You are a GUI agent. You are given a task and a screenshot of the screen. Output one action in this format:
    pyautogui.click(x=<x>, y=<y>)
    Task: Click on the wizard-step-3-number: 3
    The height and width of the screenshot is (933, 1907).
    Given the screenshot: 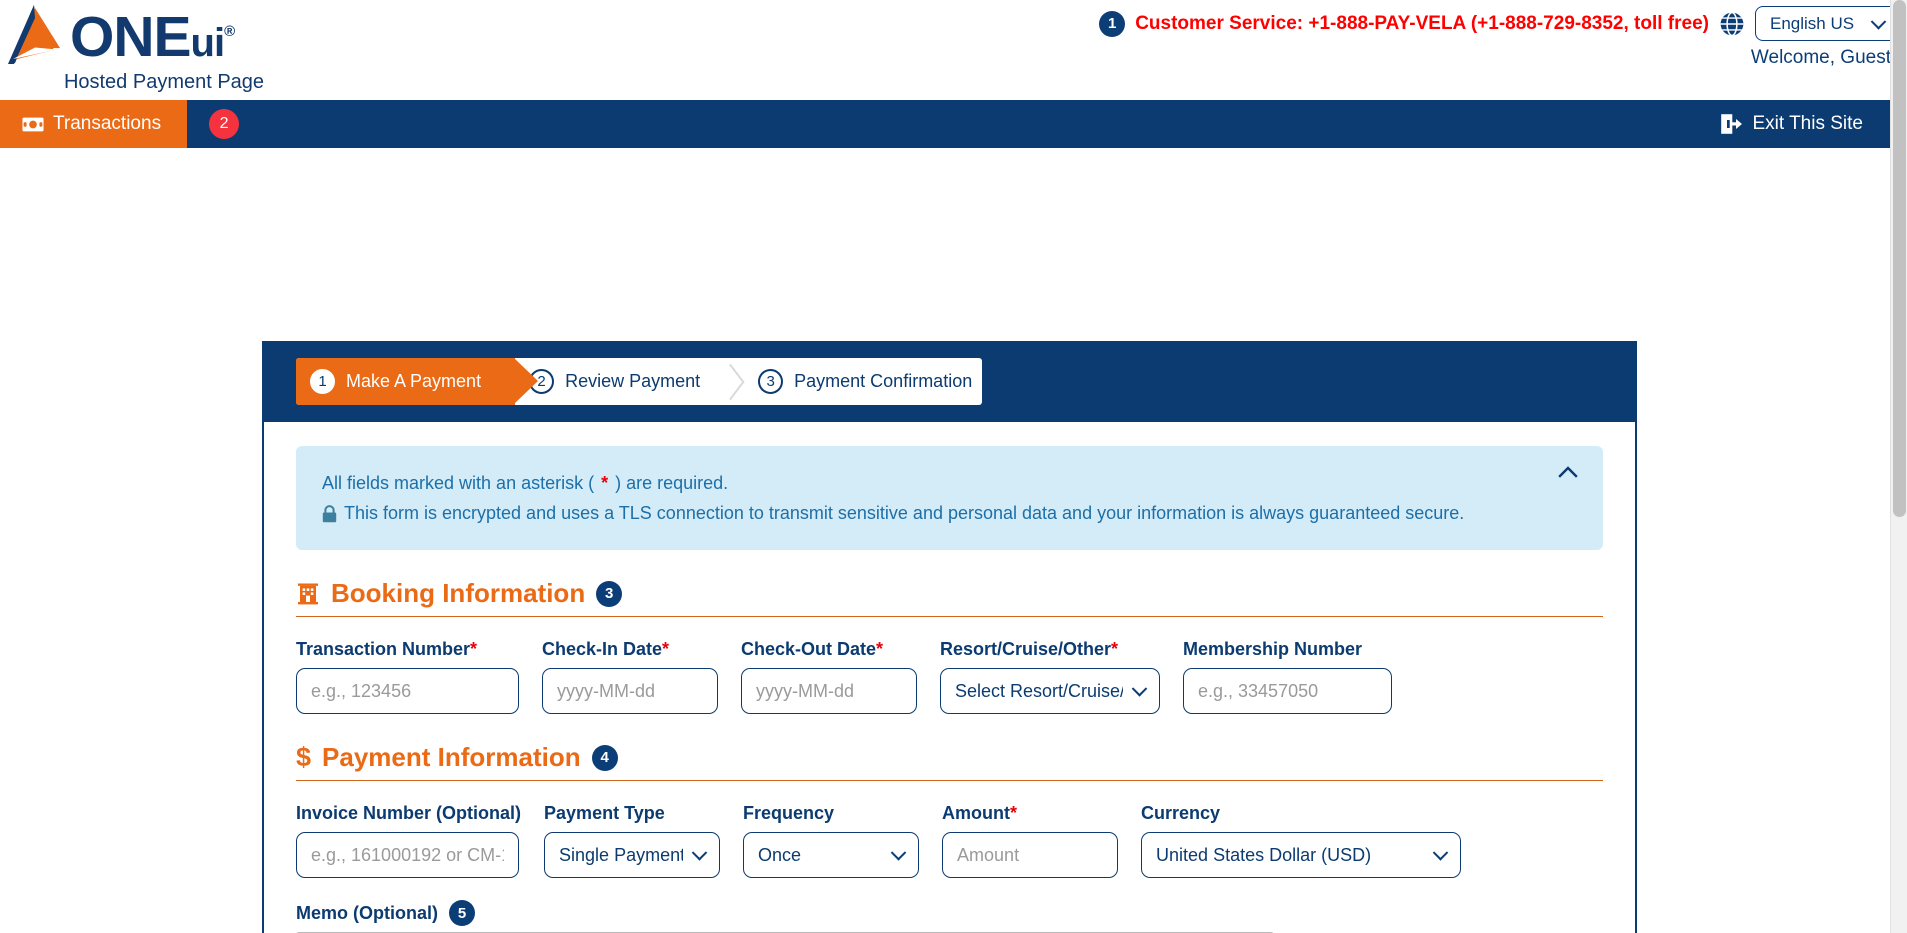 What is the action you would take?
    pyautogui.click(x=771, y=381)
    